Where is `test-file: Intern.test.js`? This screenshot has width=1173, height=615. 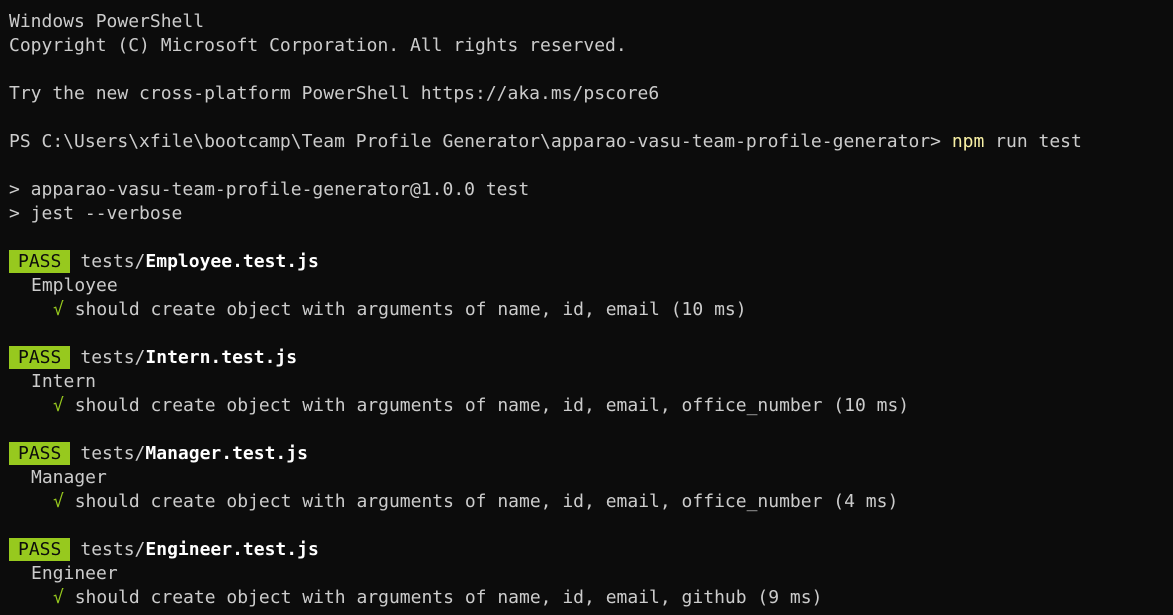 test-file: Intern.test.js is located at coordinates (221, 357).